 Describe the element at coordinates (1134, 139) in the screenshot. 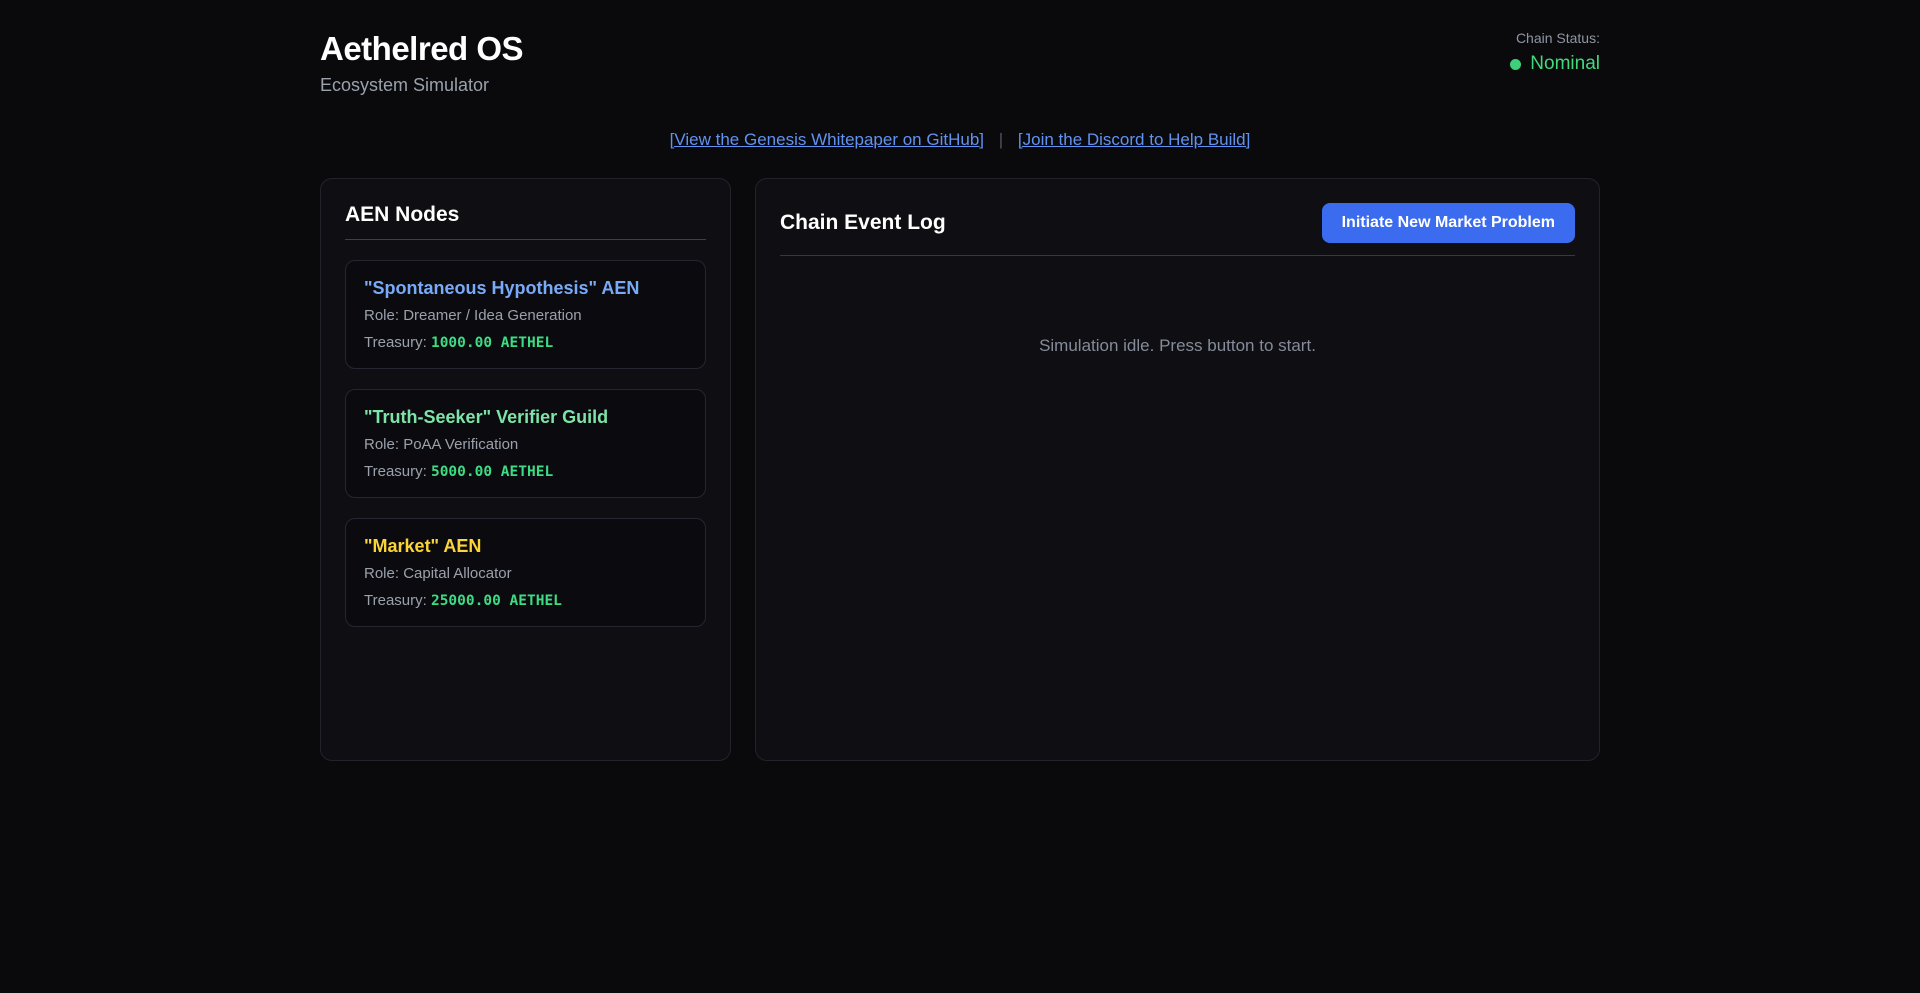

I see `discord-link: [Join the Discord to Help Build]` at that location.